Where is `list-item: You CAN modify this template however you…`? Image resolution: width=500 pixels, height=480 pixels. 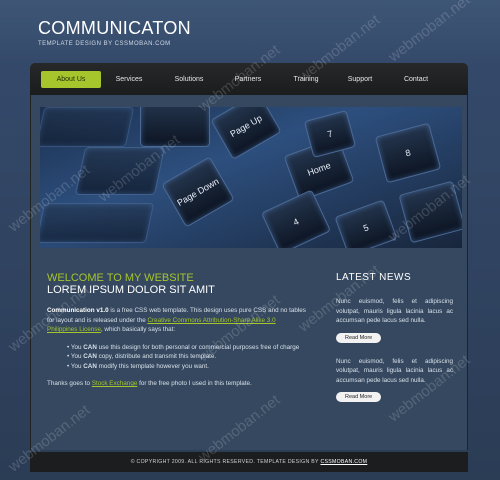
list-item: You CAN modify this template however you… is located at coordinates (187, 367).